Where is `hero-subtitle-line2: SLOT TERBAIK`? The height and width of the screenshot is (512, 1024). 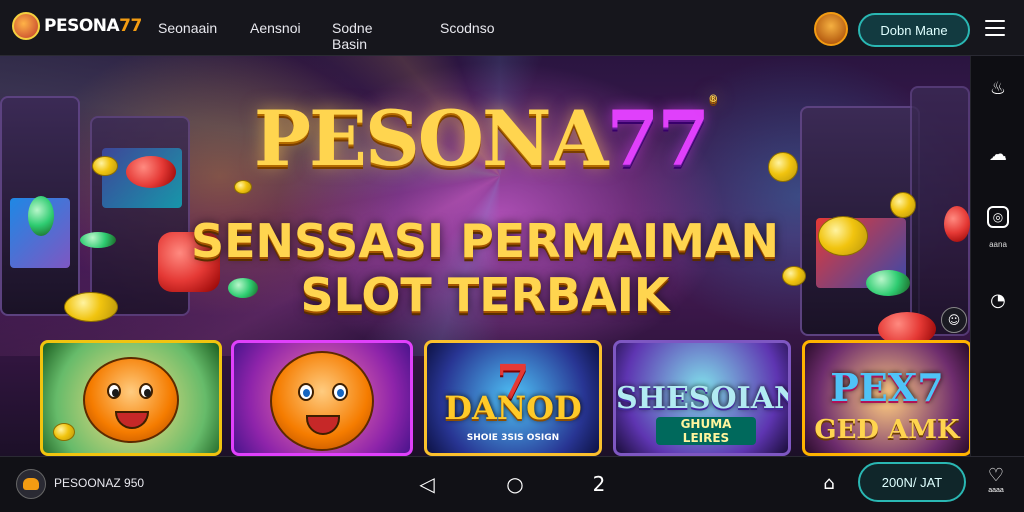 hero-subtitle-line2: SLOT TERBAIK is located at coordinates (485, 295).